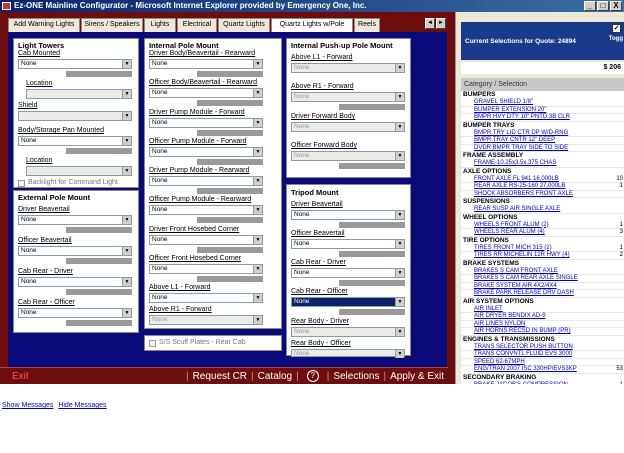 This screenshot has width=624, height=453. What do you see at coordinates (275, 376) in the screenshot?
I see `catalog-link: Catalog` at bounding box center [275, 376].